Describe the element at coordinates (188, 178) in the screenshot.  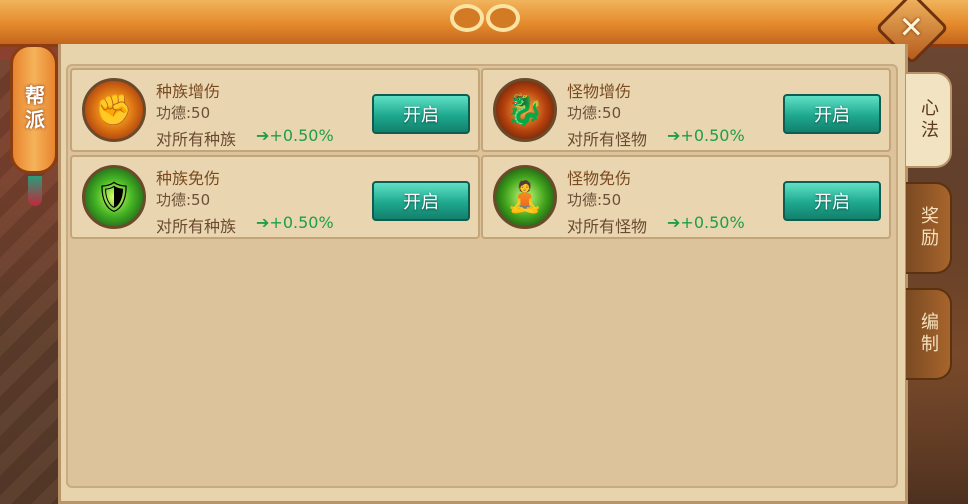
I see `skill-name: 种族免伤` at that location.